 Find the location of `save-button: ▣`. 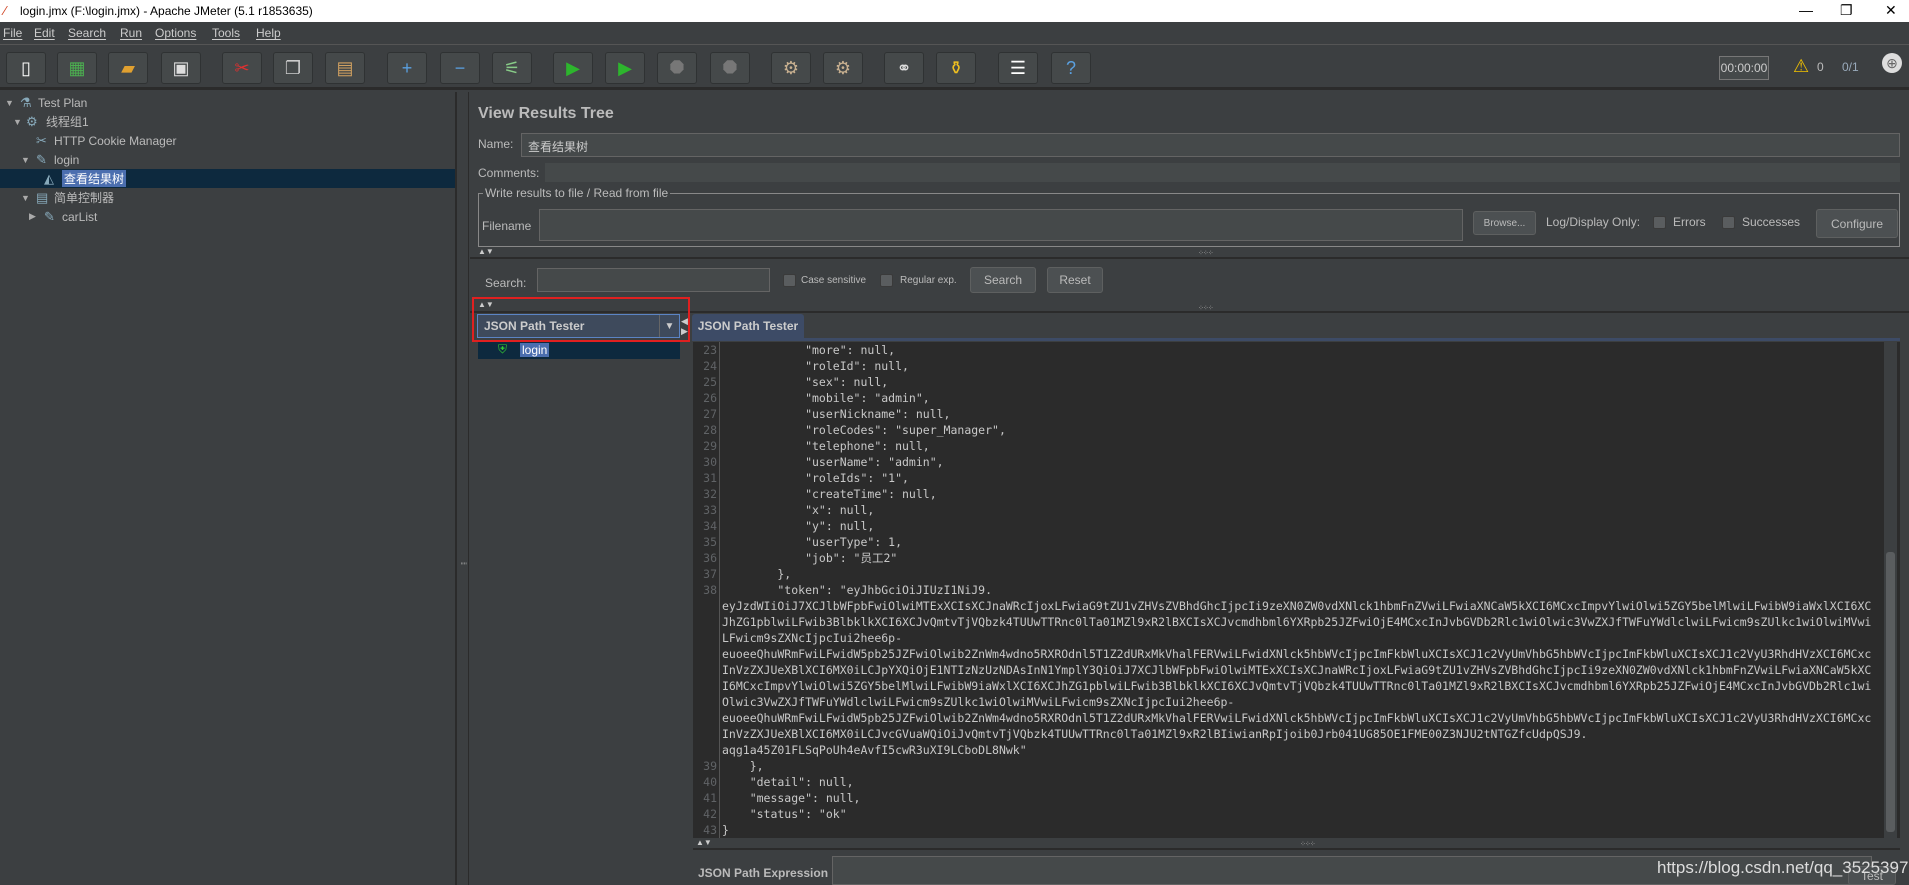

save-button: ▣ is located at coordinates (181, 68).